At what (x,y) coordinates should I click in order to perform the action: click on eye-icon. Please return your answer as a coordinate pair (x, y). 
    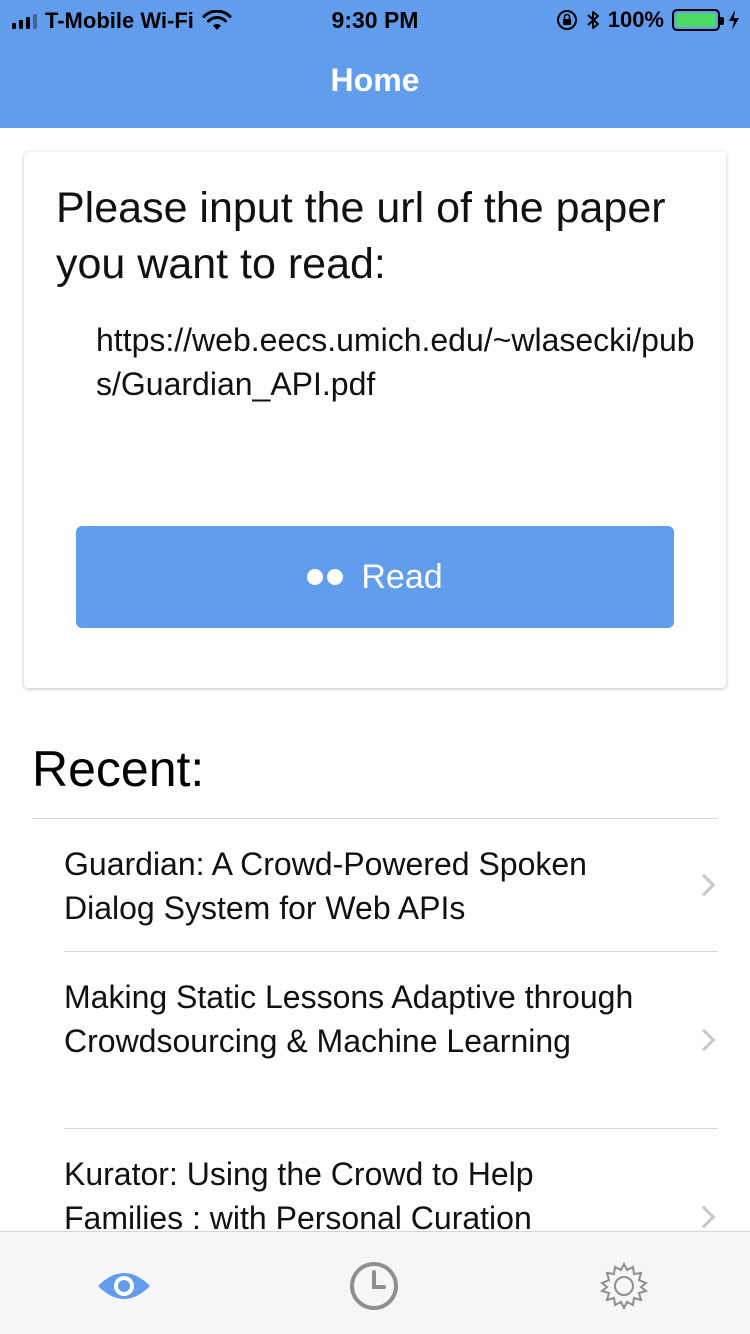
    Looking at the image, I should click on (124, 1286).